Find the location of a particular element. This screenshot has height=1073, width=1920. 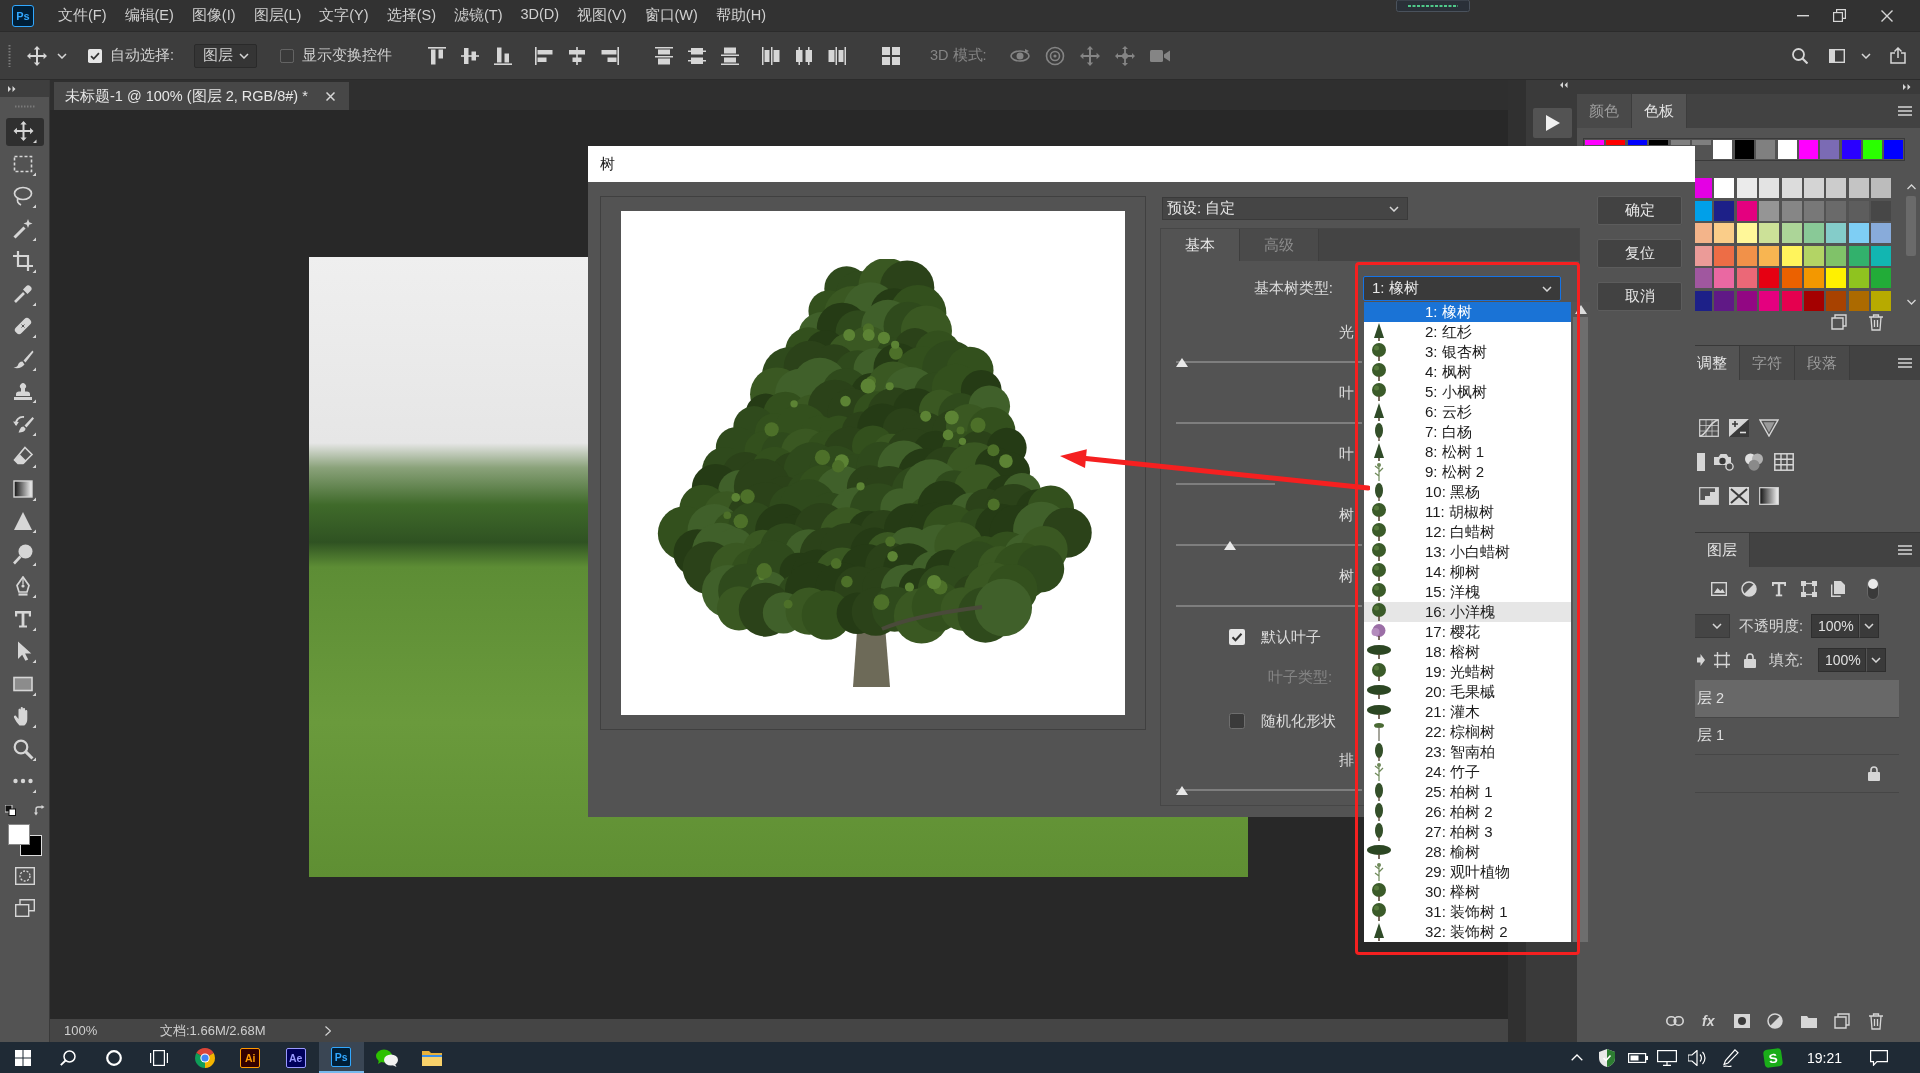

restore-icon is located at coordinates (1839, 15).